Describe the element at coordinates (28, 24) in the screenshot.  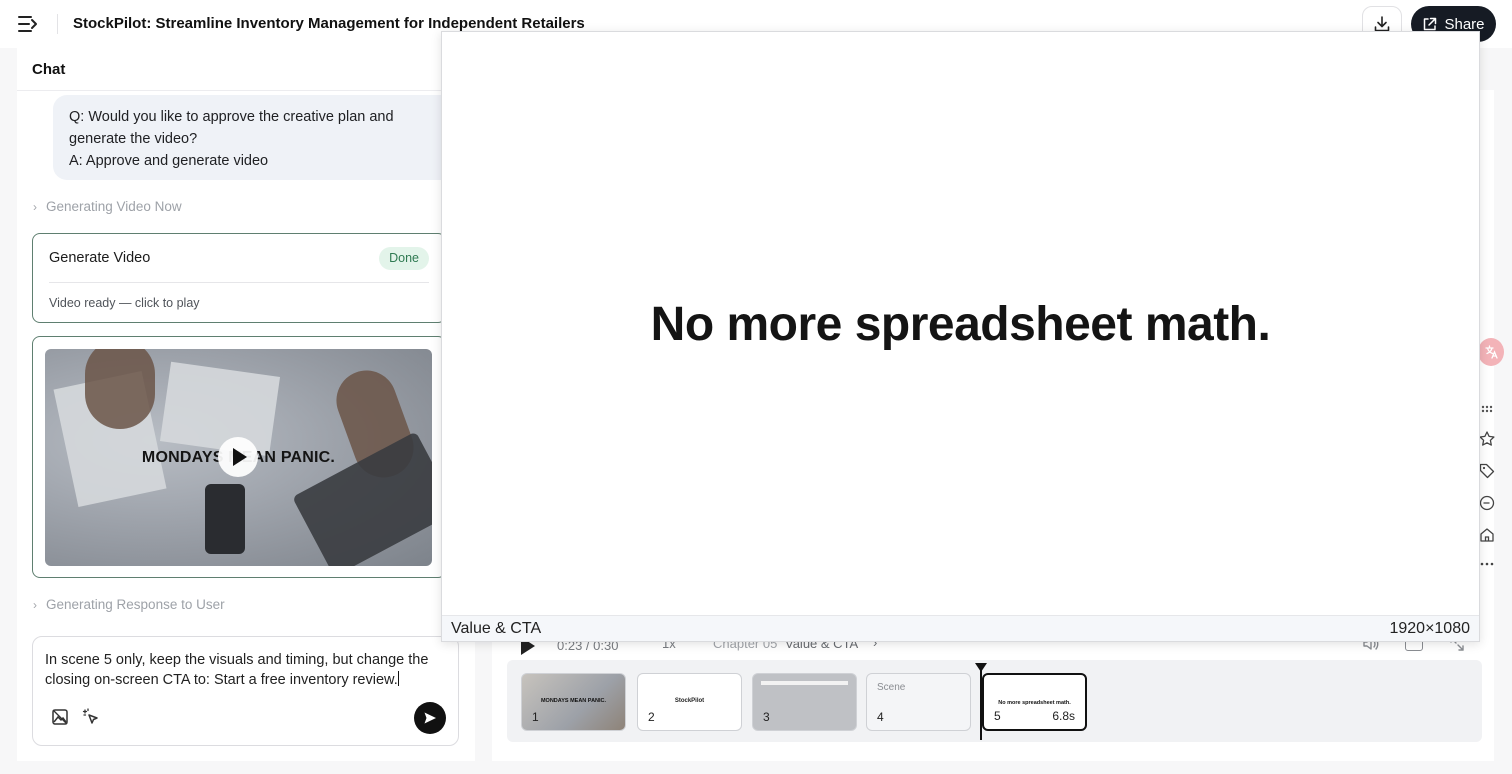
I see `sidebar-toggle-icon` at that location.